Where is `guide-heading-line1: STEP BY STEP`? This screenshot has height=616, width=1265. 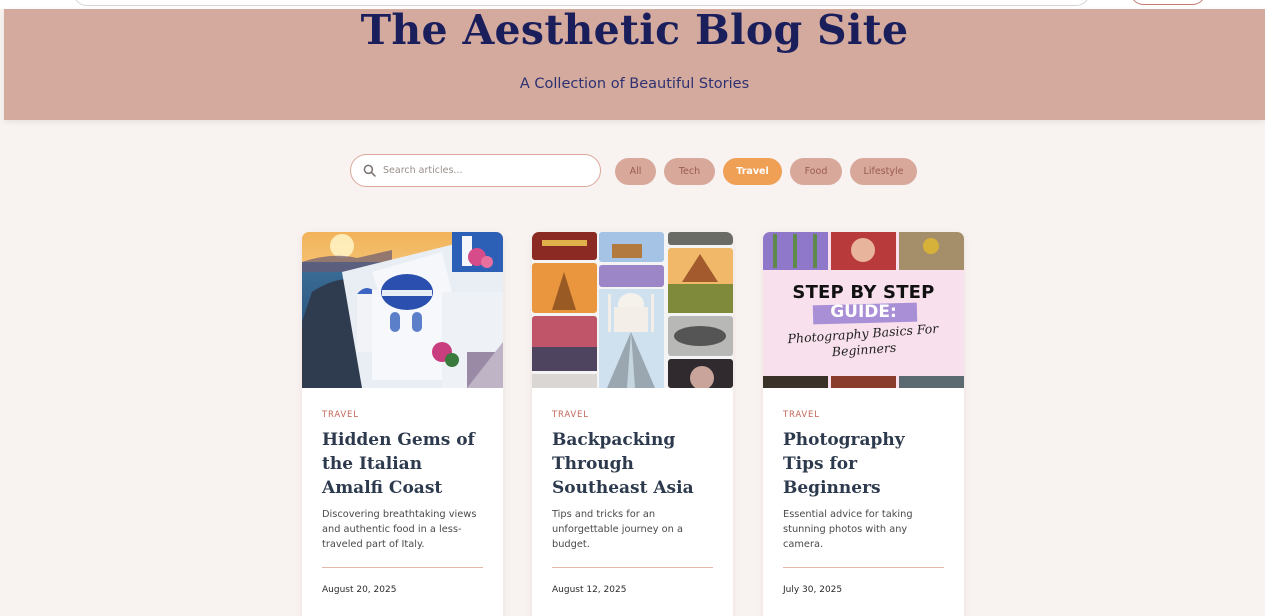 guide-heading-line1: STEP BY STEP is located at coordinates (863, 292).